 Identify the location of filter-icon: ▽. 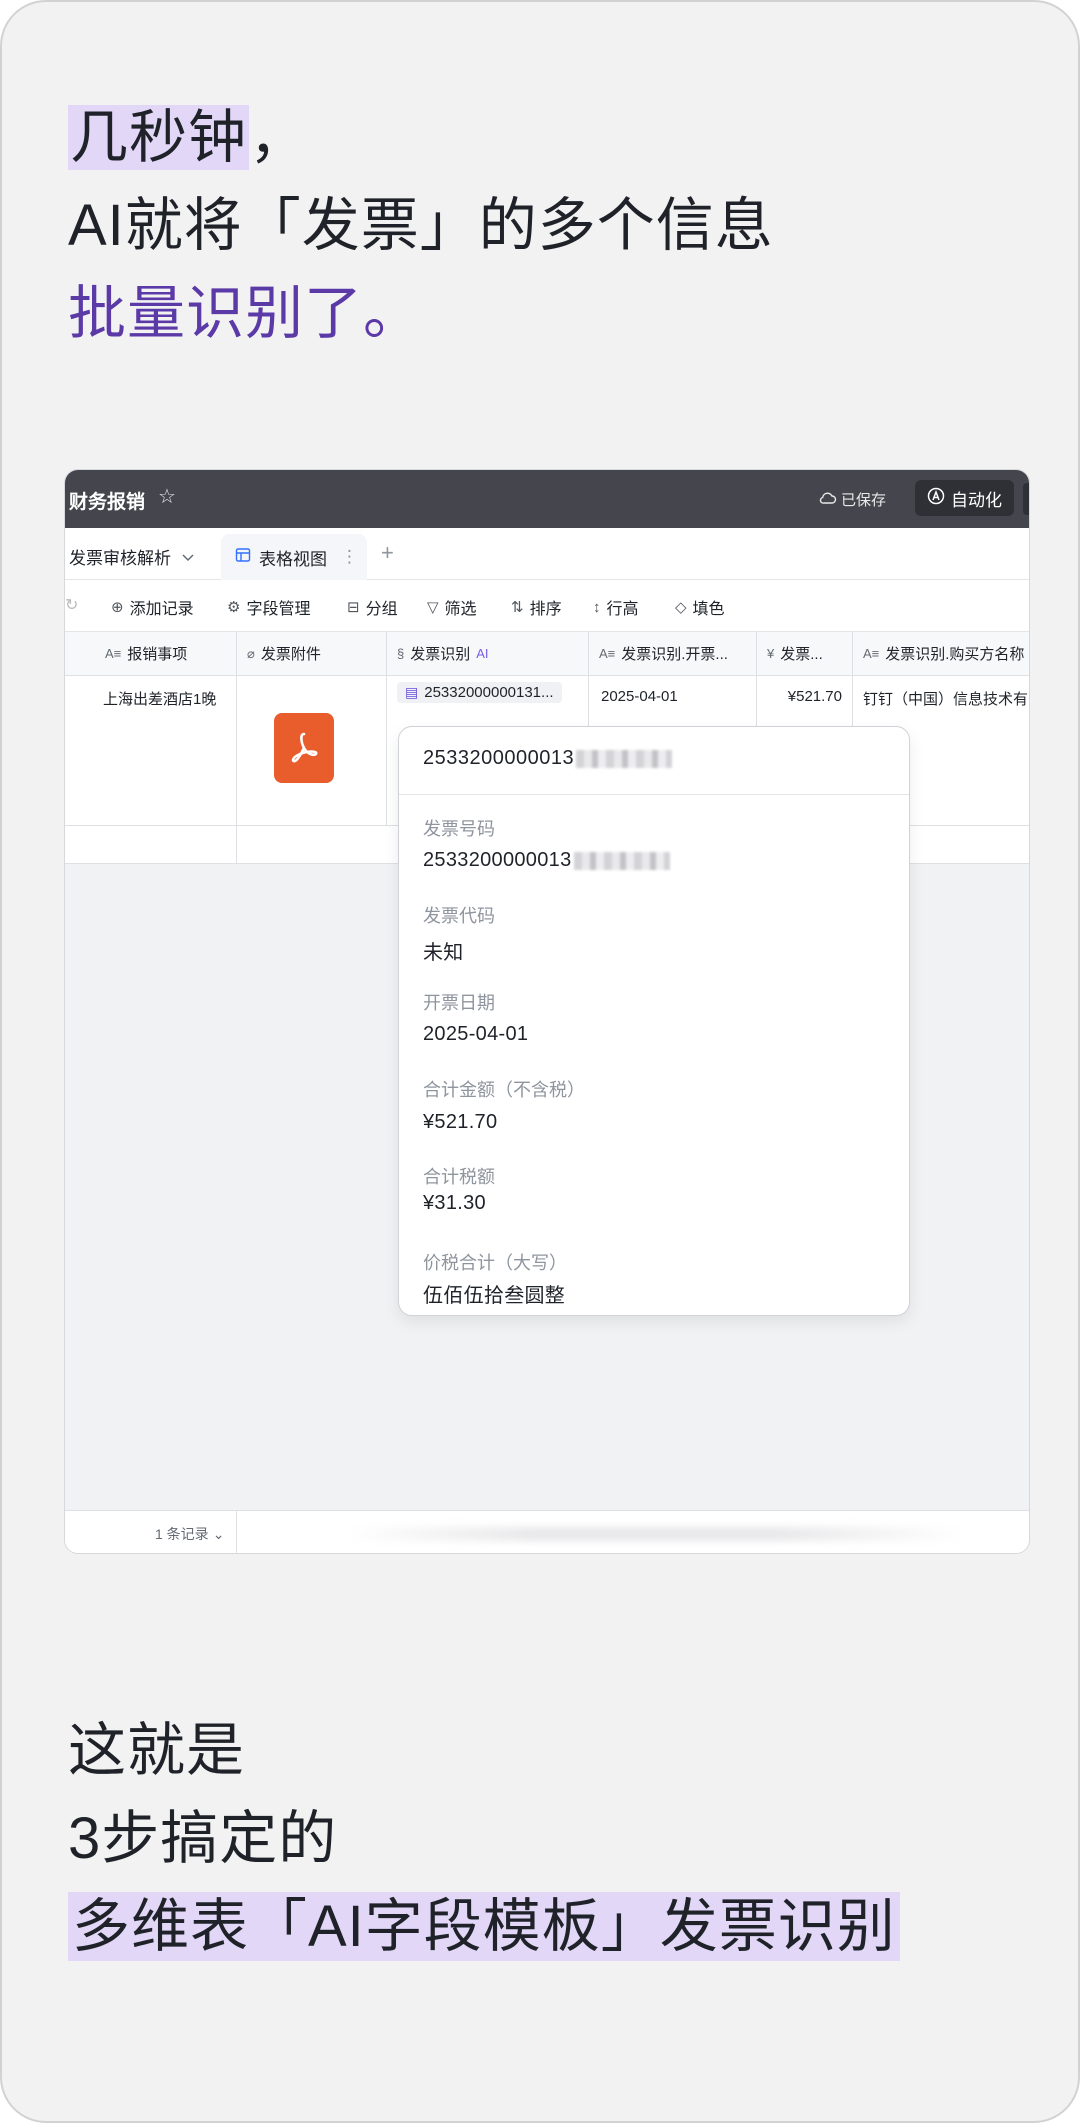
(433, 607).